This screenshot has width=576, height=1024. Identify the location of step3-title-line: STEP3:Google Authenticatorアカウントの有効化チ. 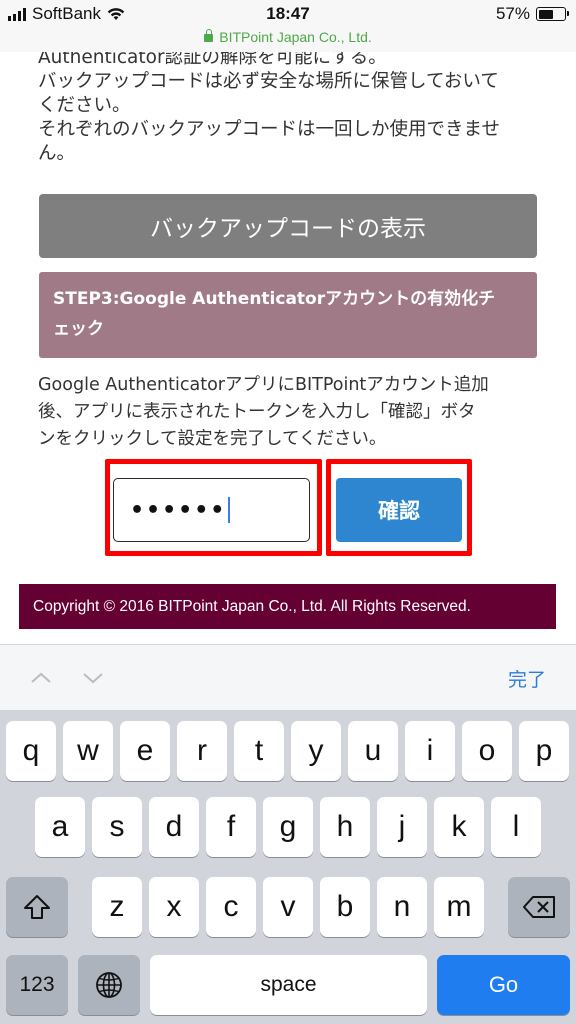
(274, 299).